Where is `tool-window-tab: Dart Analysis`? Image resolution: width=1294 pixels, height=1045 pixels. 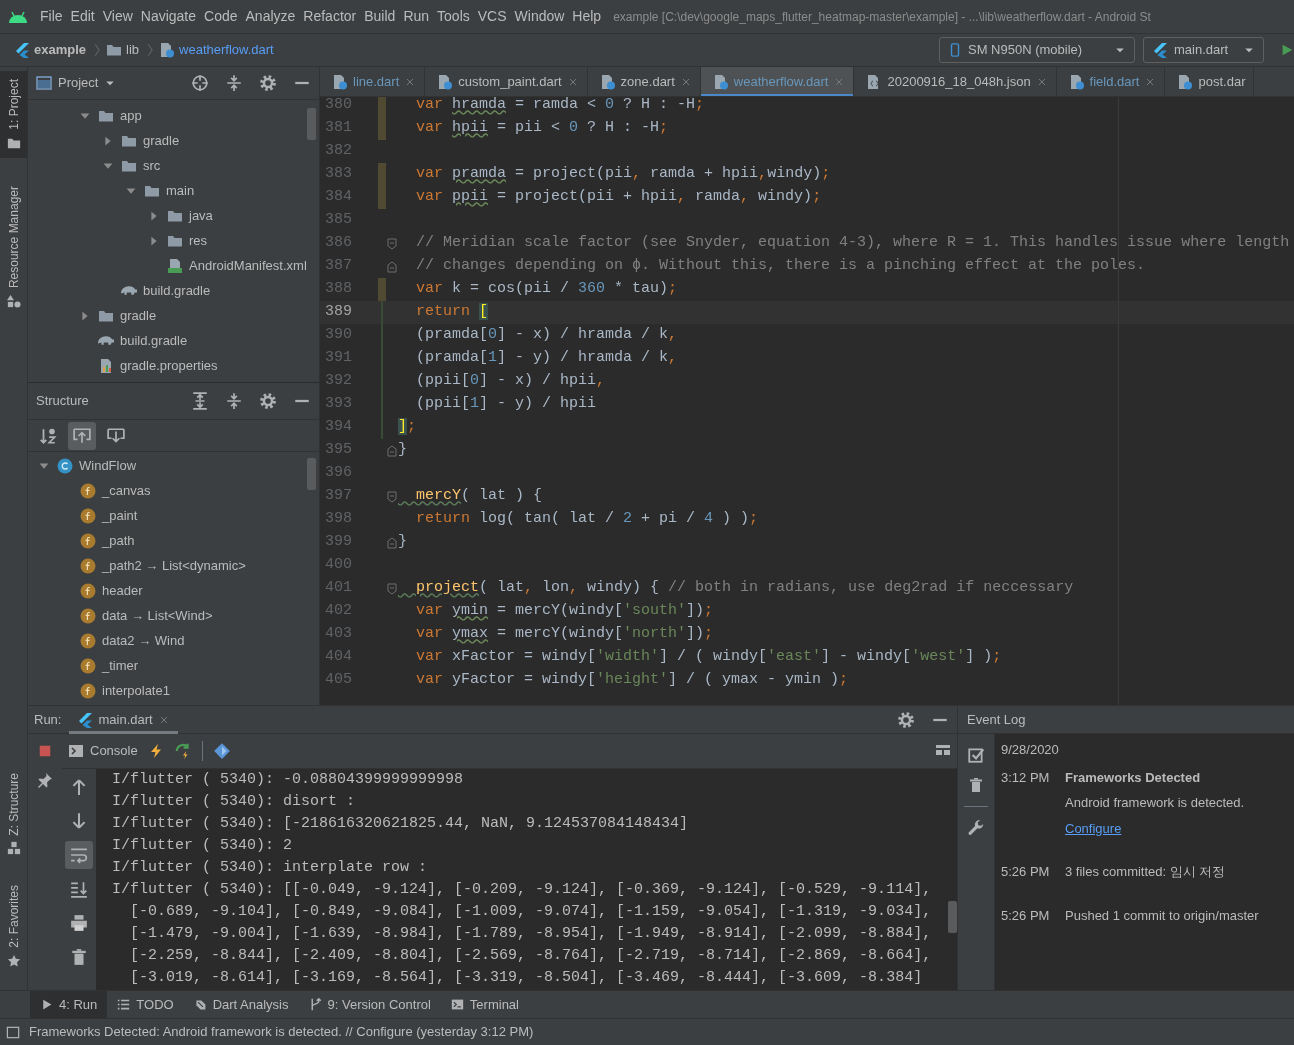 tool-window-tab: Dart Analysis is located at coordinates (241, 1004).